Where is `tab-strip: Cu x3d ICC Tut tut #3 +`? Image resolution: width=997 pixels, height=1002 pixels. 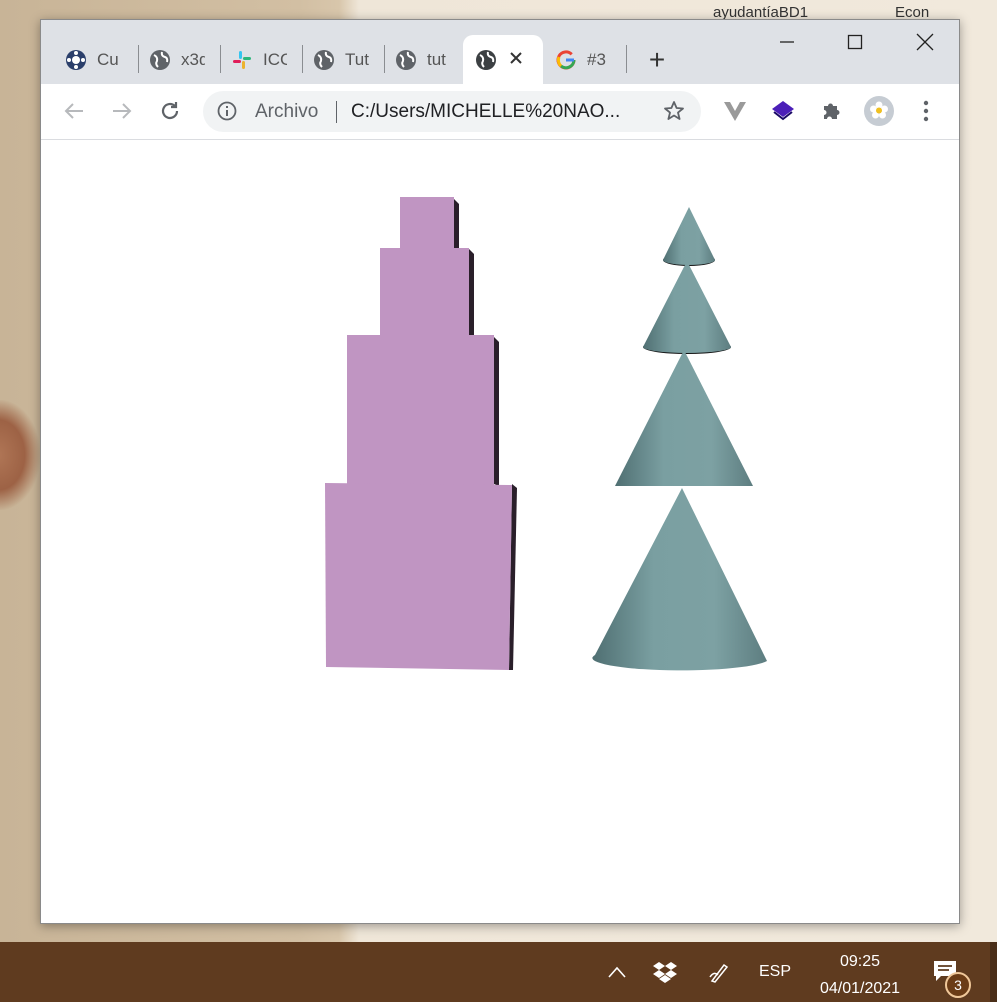
tab-strip: Cu x3d ICC Tut tut #3 + is located at coordinates (500, 52).